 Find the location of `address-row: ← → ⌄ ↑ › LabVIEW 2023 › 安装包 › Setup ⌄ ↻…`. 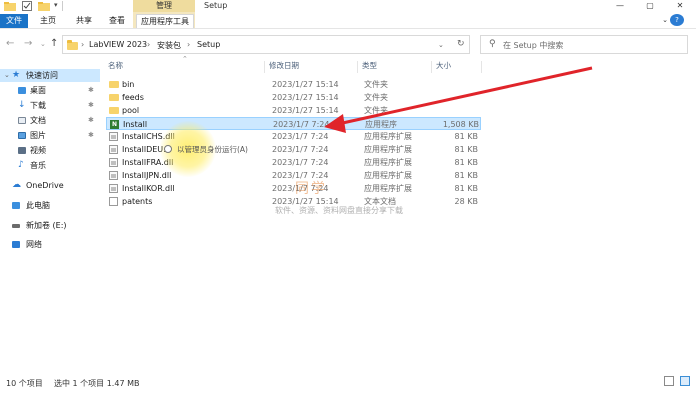

address-row: ← → ⌄ ↑ › LabVIEW 2023 › 安装包 › Setup ⌄ ↻… is located at coordinates (348, 44).